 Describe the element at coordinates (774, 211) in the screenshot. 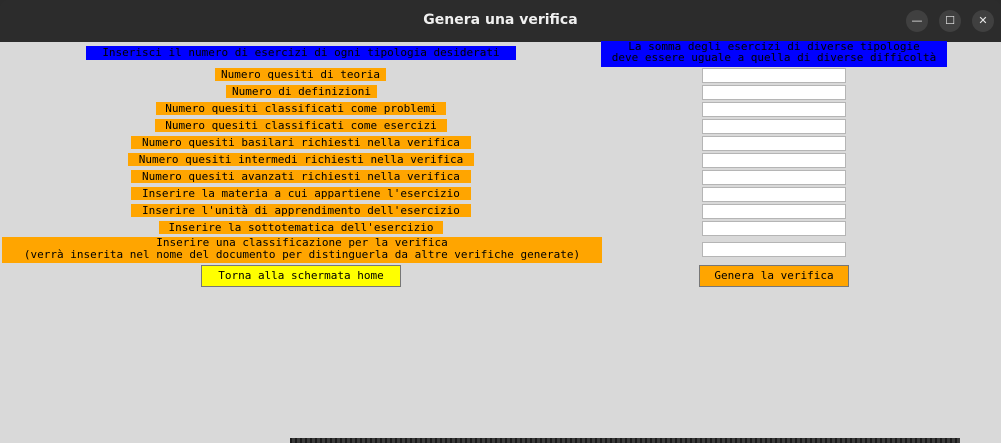

I see `field-unita` at that location.